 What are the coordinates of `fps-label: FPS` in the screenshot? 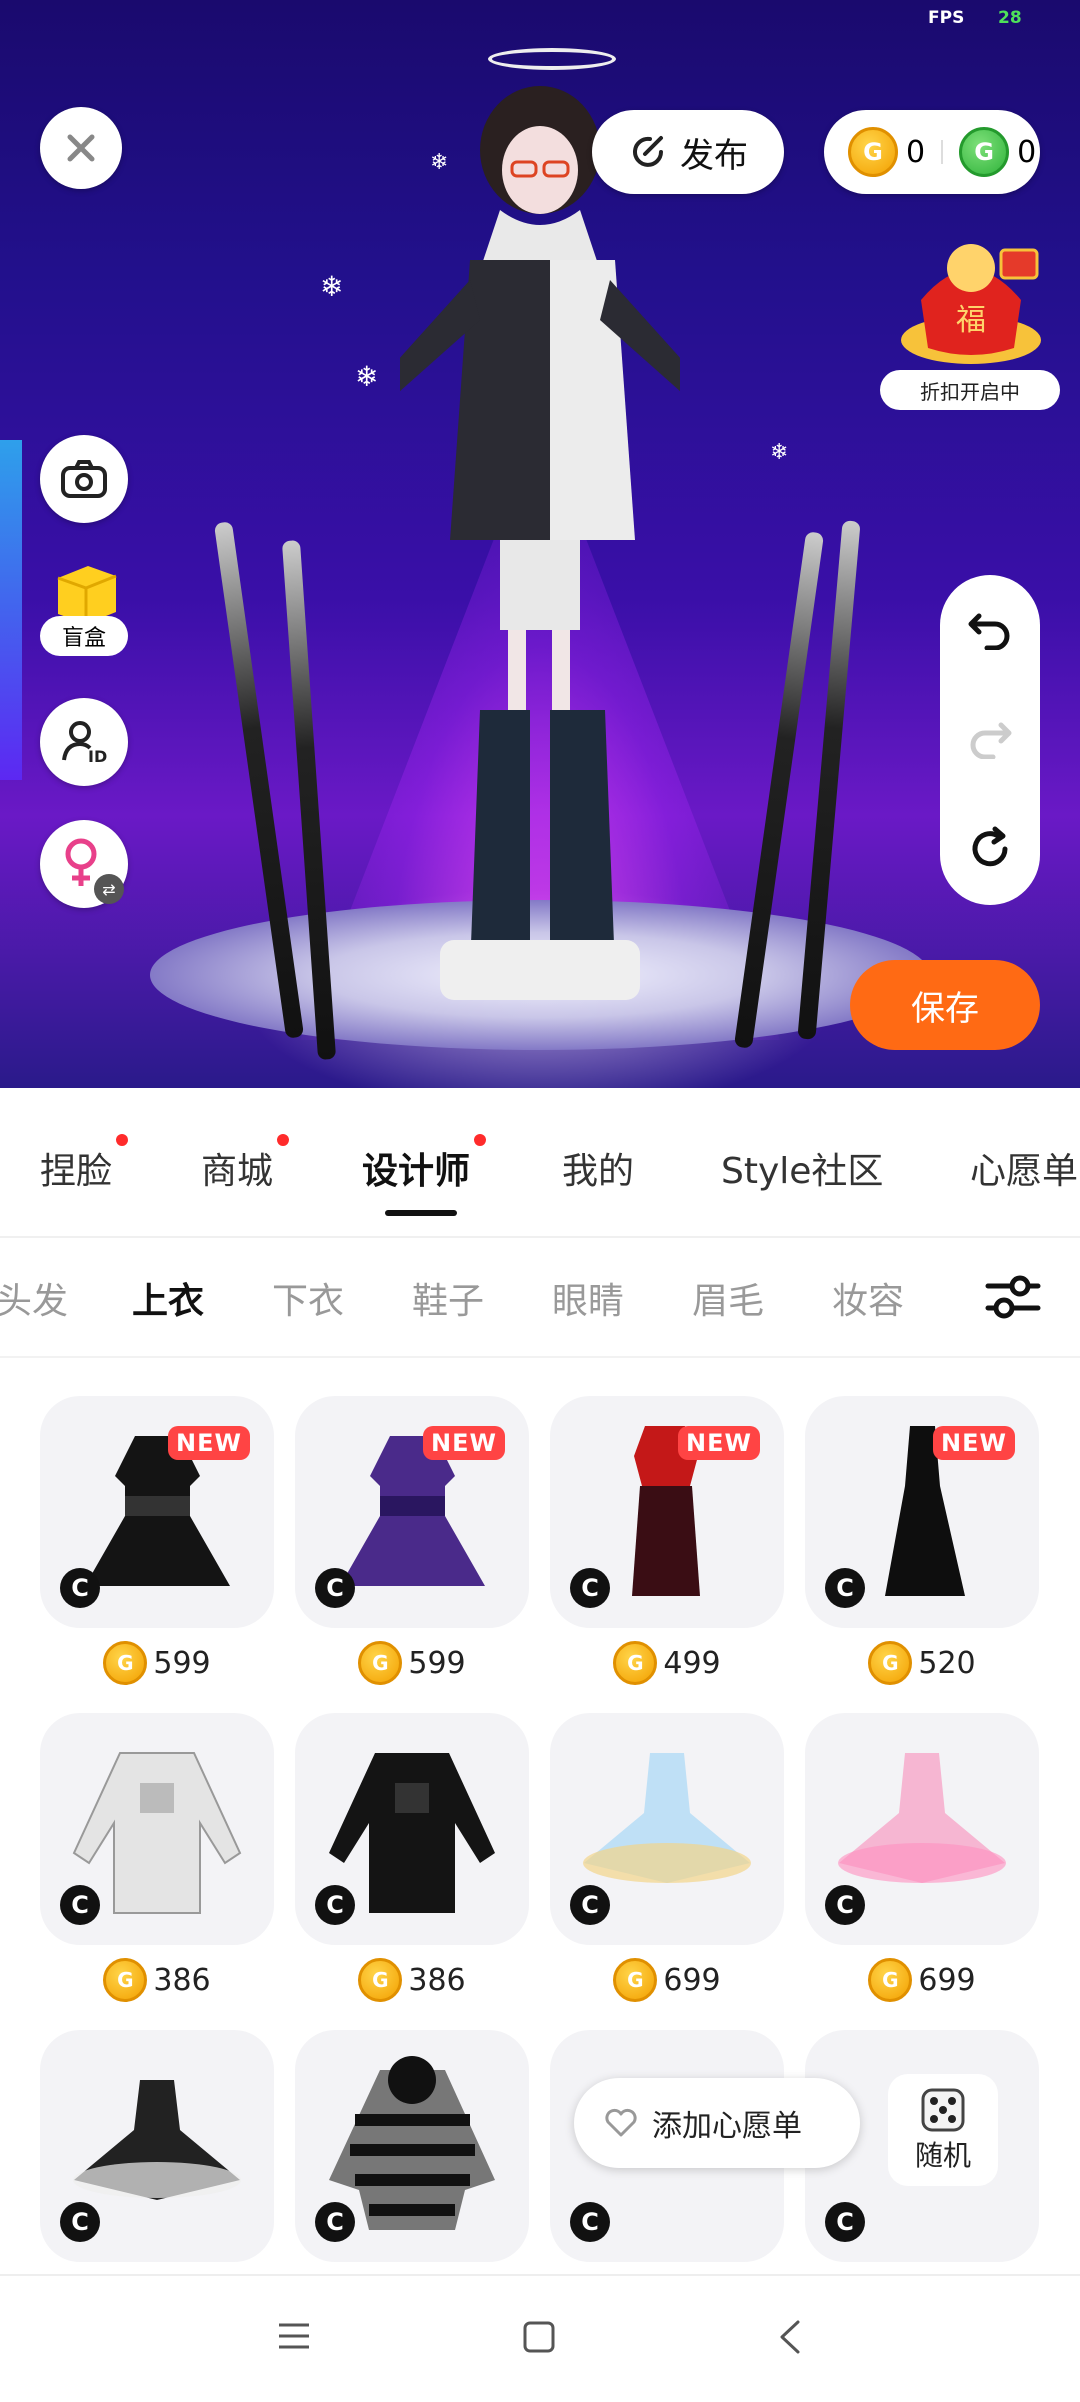 It's located at (946, 18).